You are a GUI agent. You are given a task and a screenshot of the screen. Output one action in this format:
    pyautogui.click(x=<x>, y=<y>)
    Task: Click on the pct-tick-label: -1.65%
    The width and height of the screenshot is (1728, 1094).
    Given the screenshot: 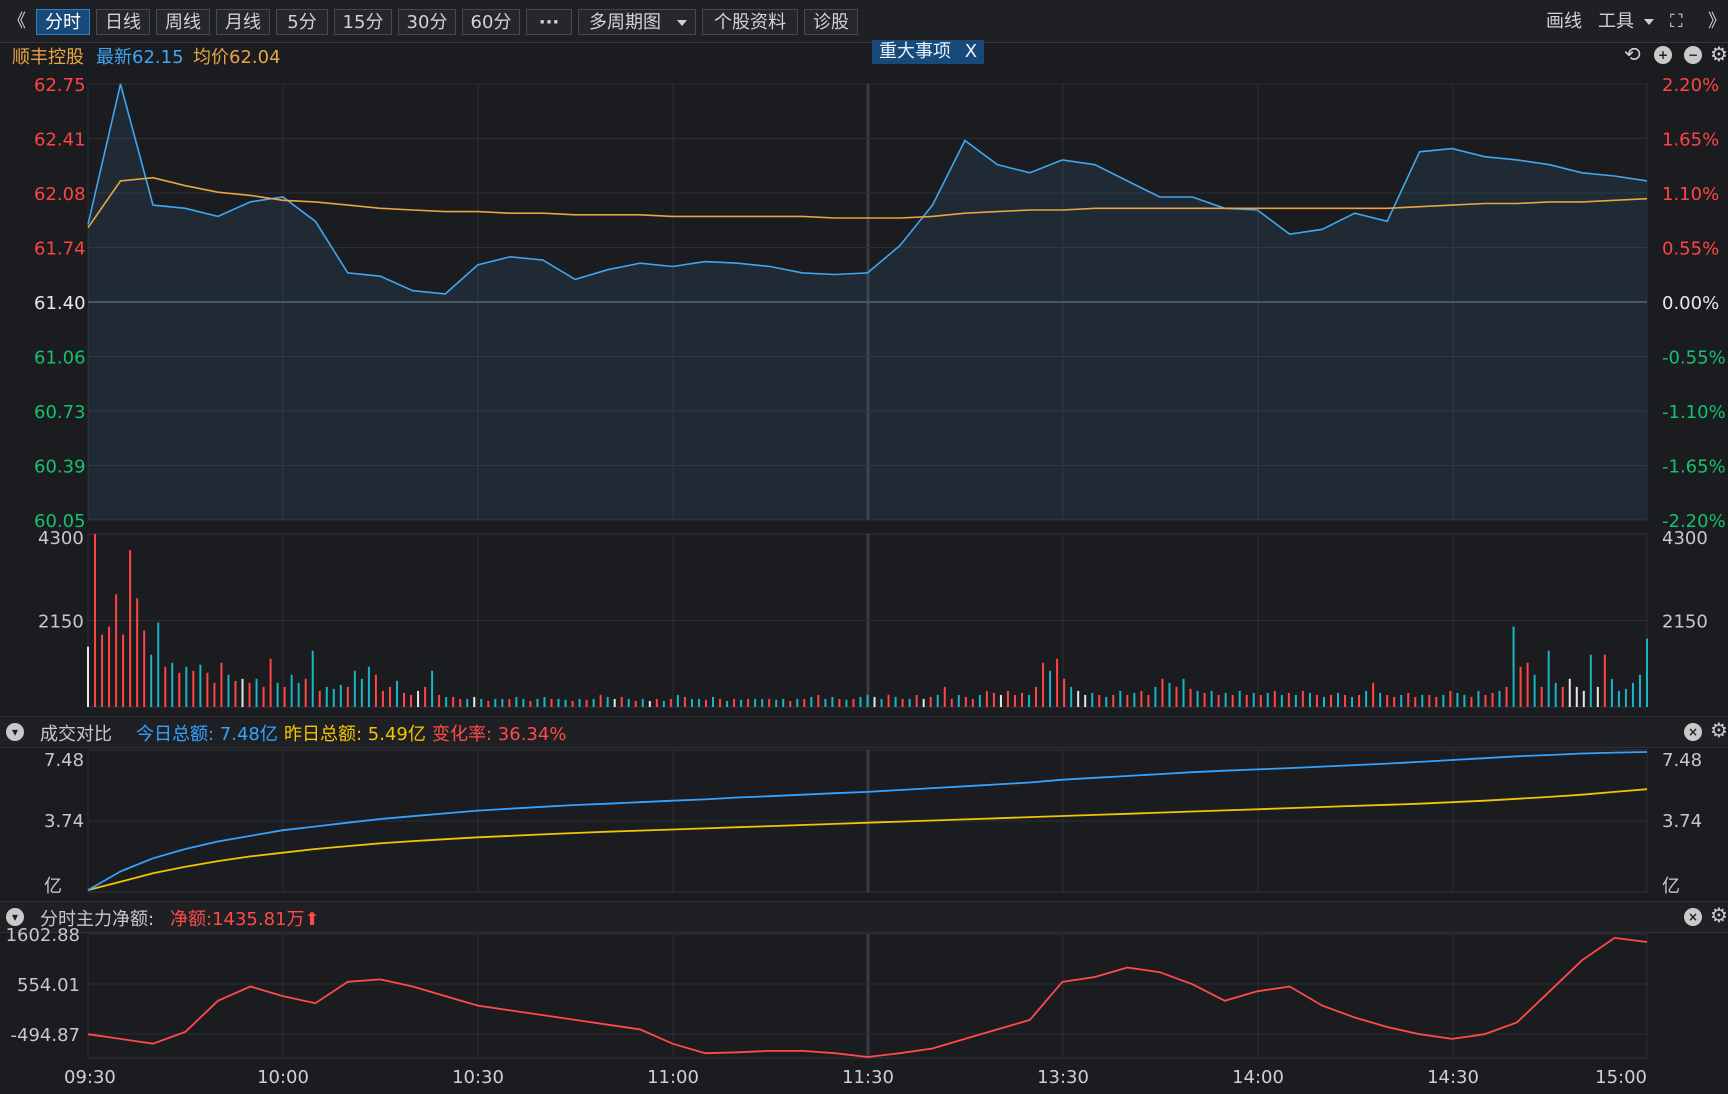 What is the action you would take?
    pyautogui.click(x=1694, y=467)
    